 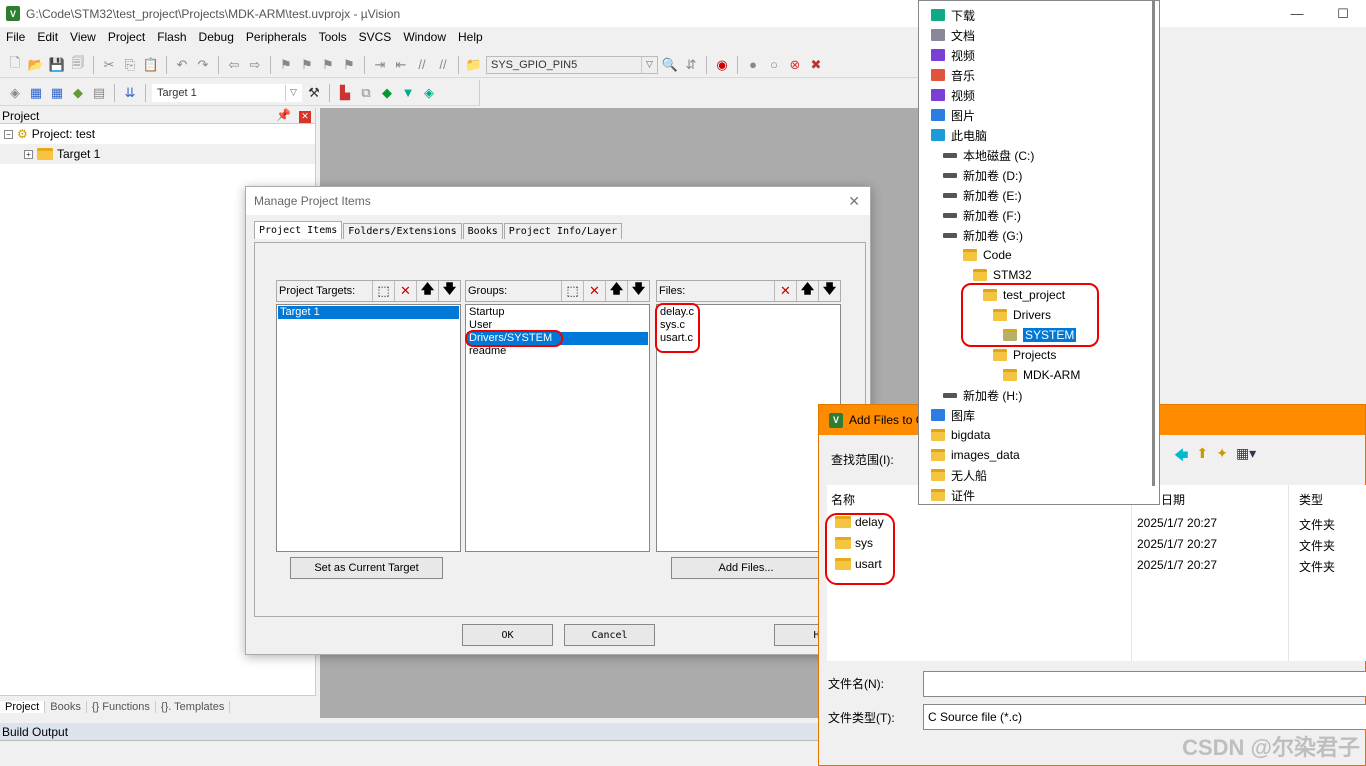 I want to click on dropdown-item: 新加卷 (H:), so click(x=982, y=395).